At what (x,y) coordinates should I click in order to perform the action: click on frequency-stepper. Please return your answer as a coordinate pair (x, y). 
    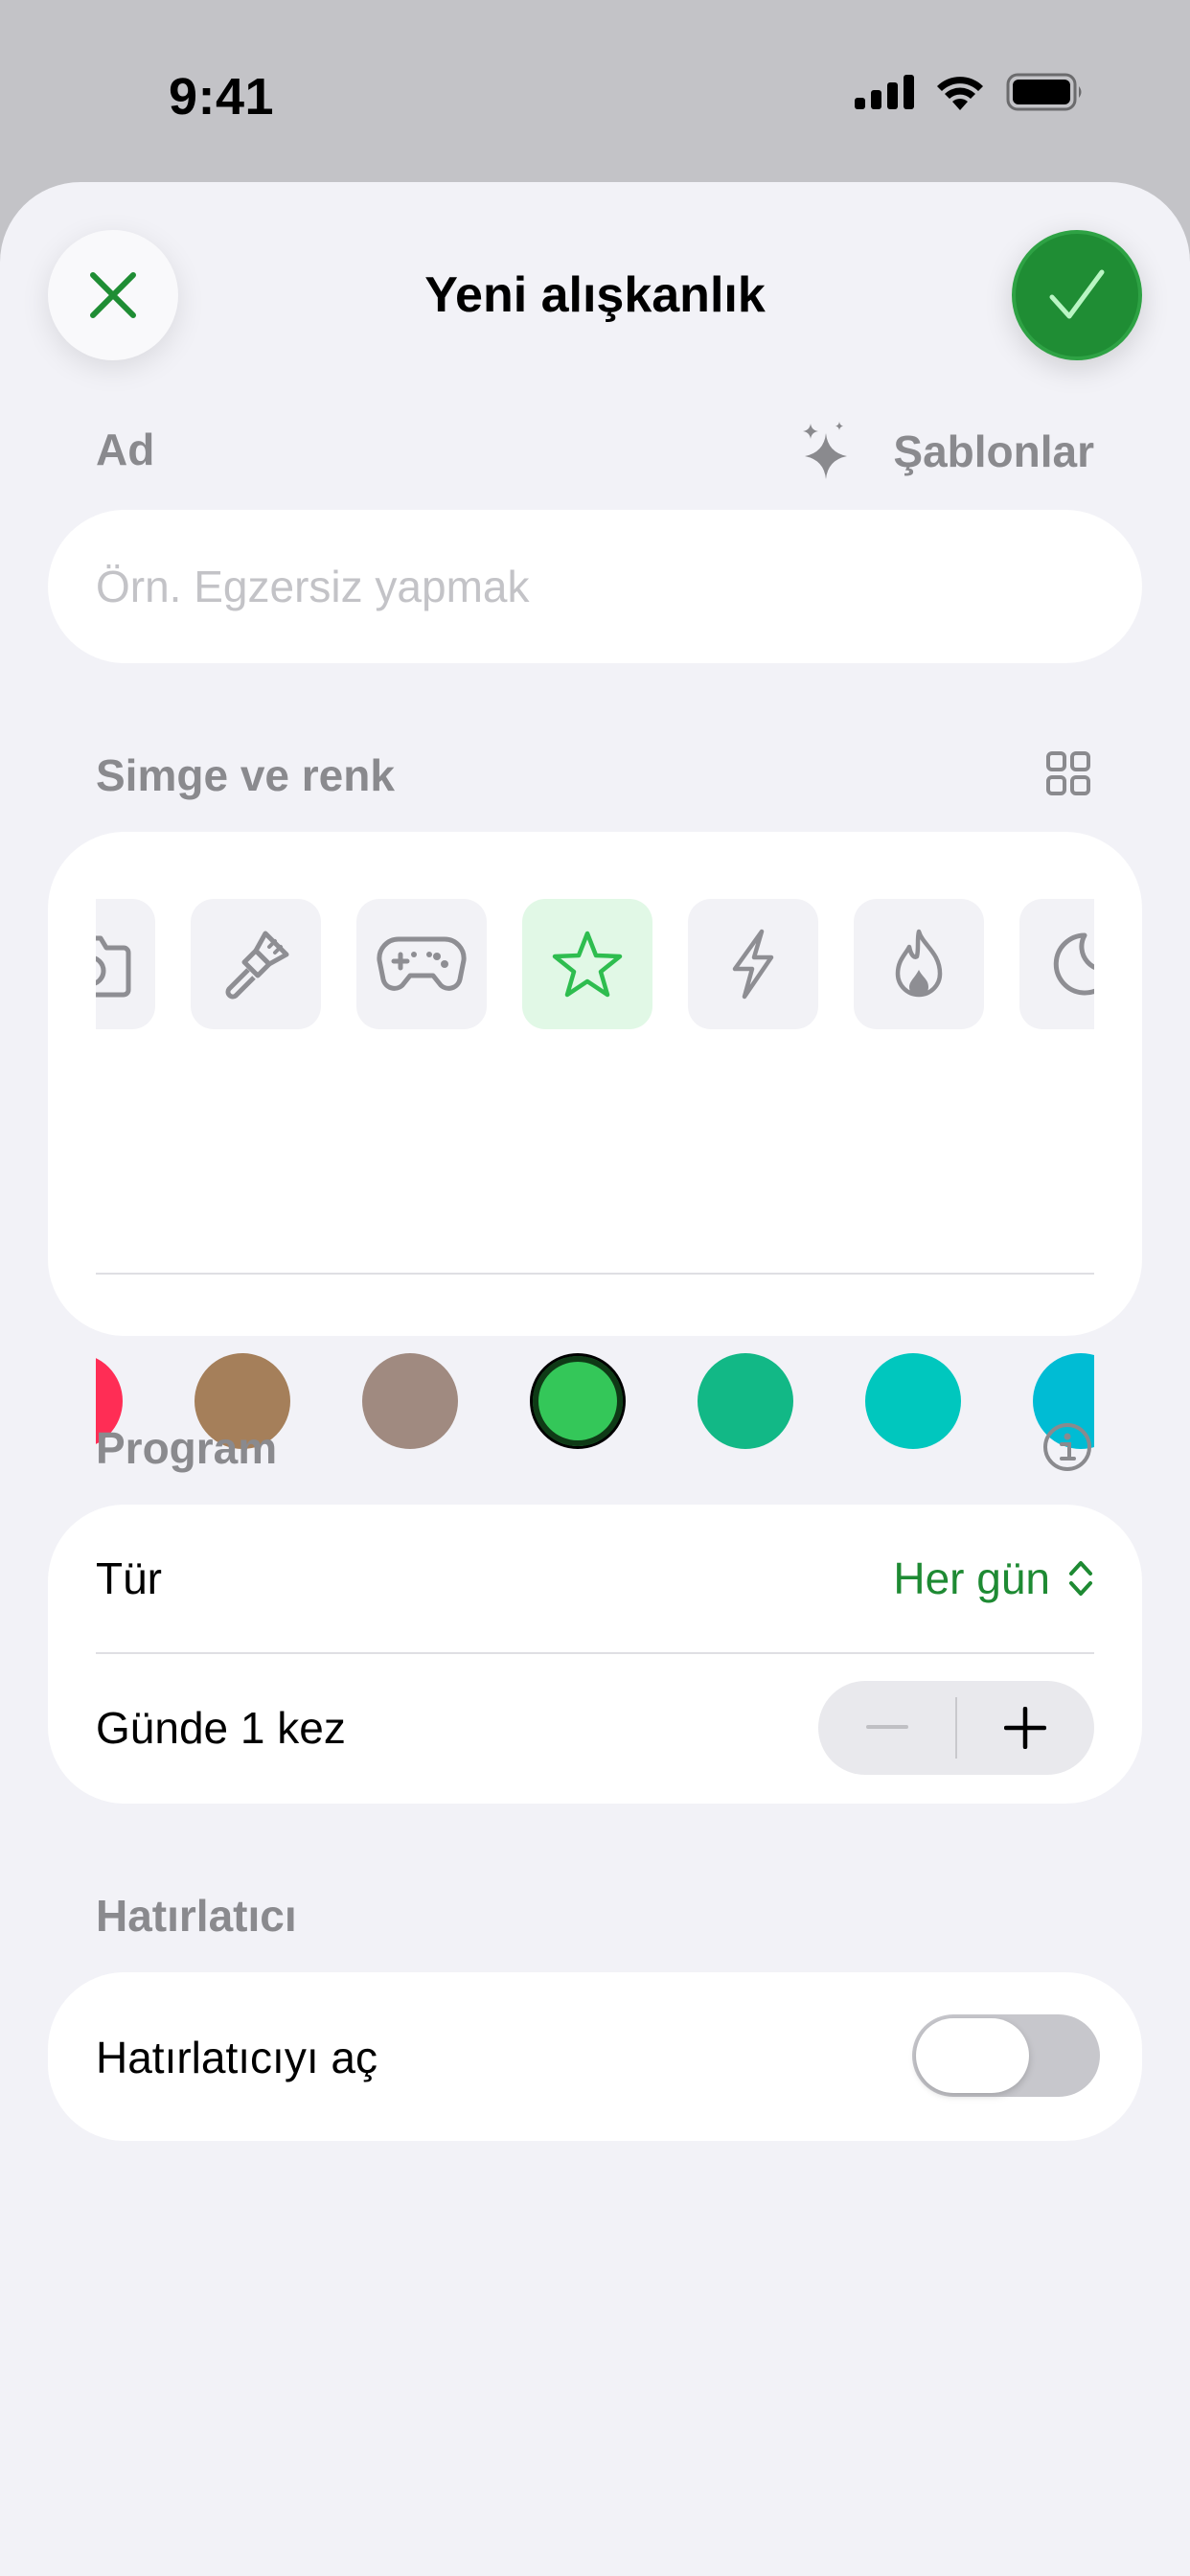
    Looking at the image, I should click on (956, 1728).